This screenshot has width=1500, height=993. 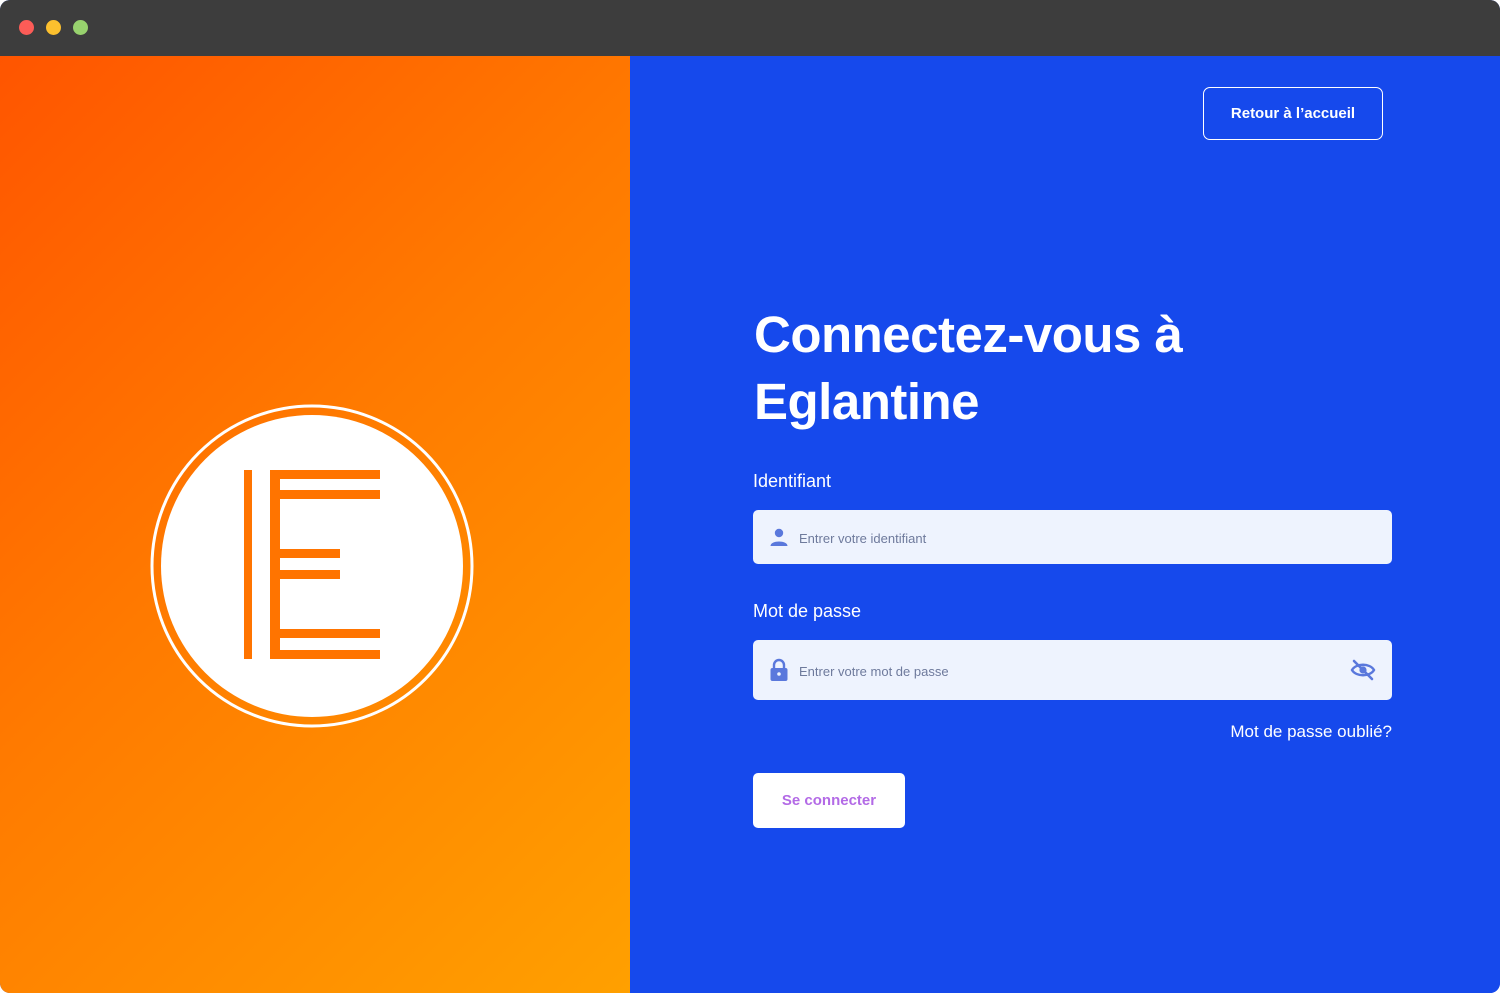 I want to click on close-window-button, so click(x=26, y=27).